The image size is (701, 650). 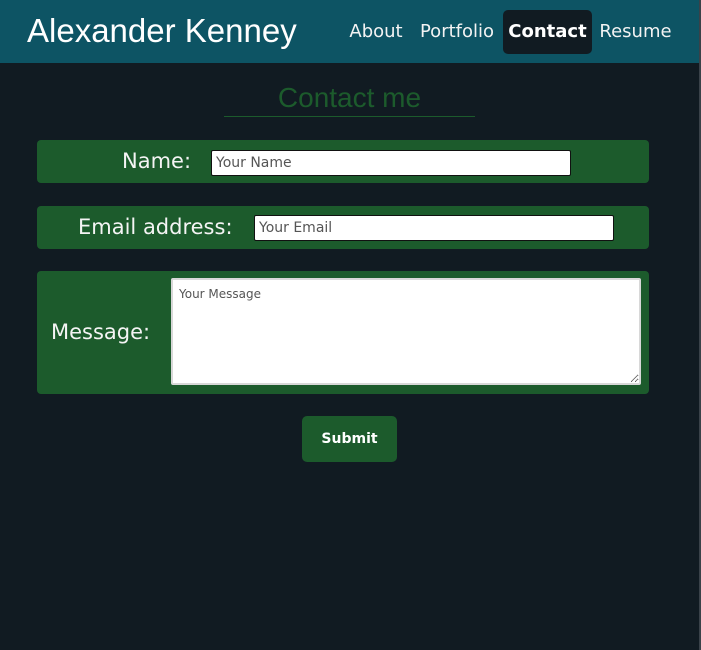 What do you see at coordinates (155, 227) in the screenshot?
I see `email-label: Email address:` at bounding box center [155, 227].